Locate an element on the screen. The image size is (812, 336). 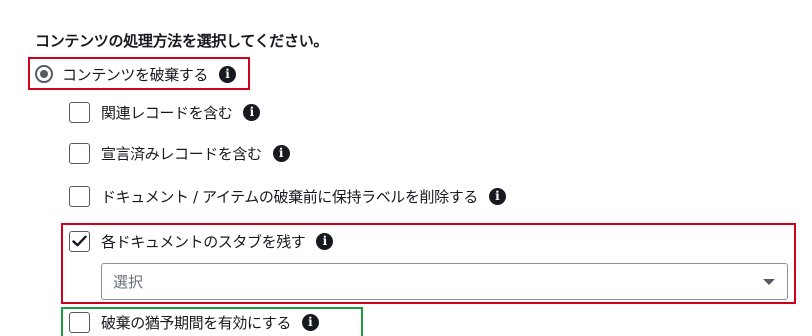
checkbox-include-related-records is located at coordinates (79, 112).